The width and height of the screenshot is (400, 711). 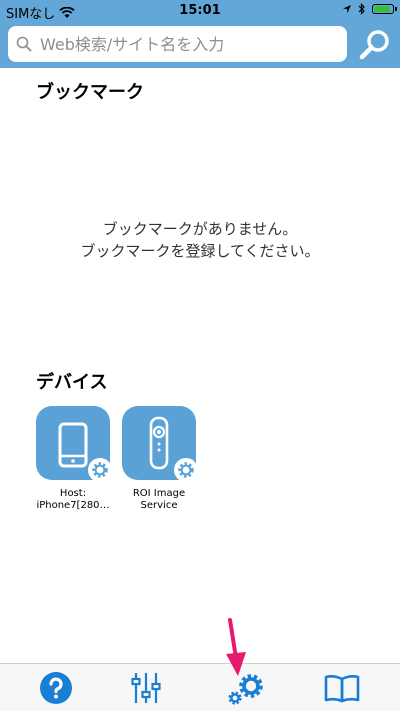 I want to click on bluetooth-icon, so click(x=361, y=9).